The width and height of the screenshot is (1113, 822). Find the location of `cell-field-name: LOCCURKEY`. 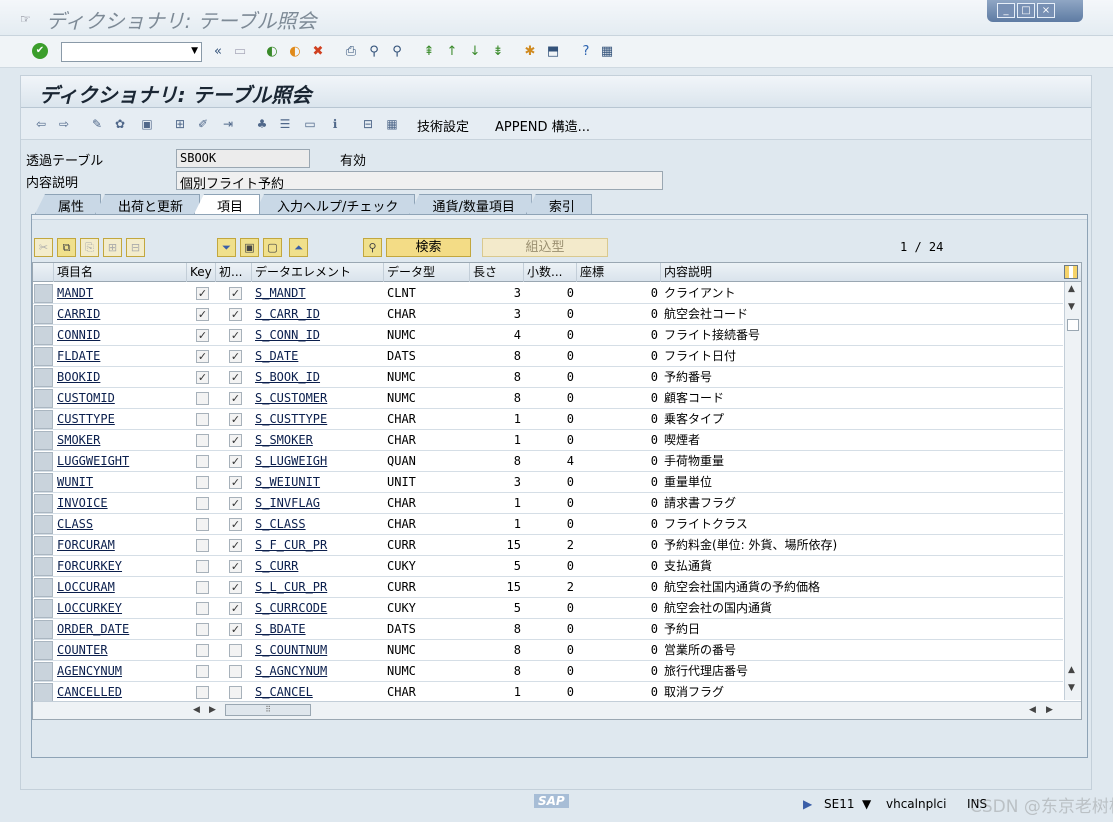

cell-field-name: LOCCURKEY is located at coordinates (120, 608).